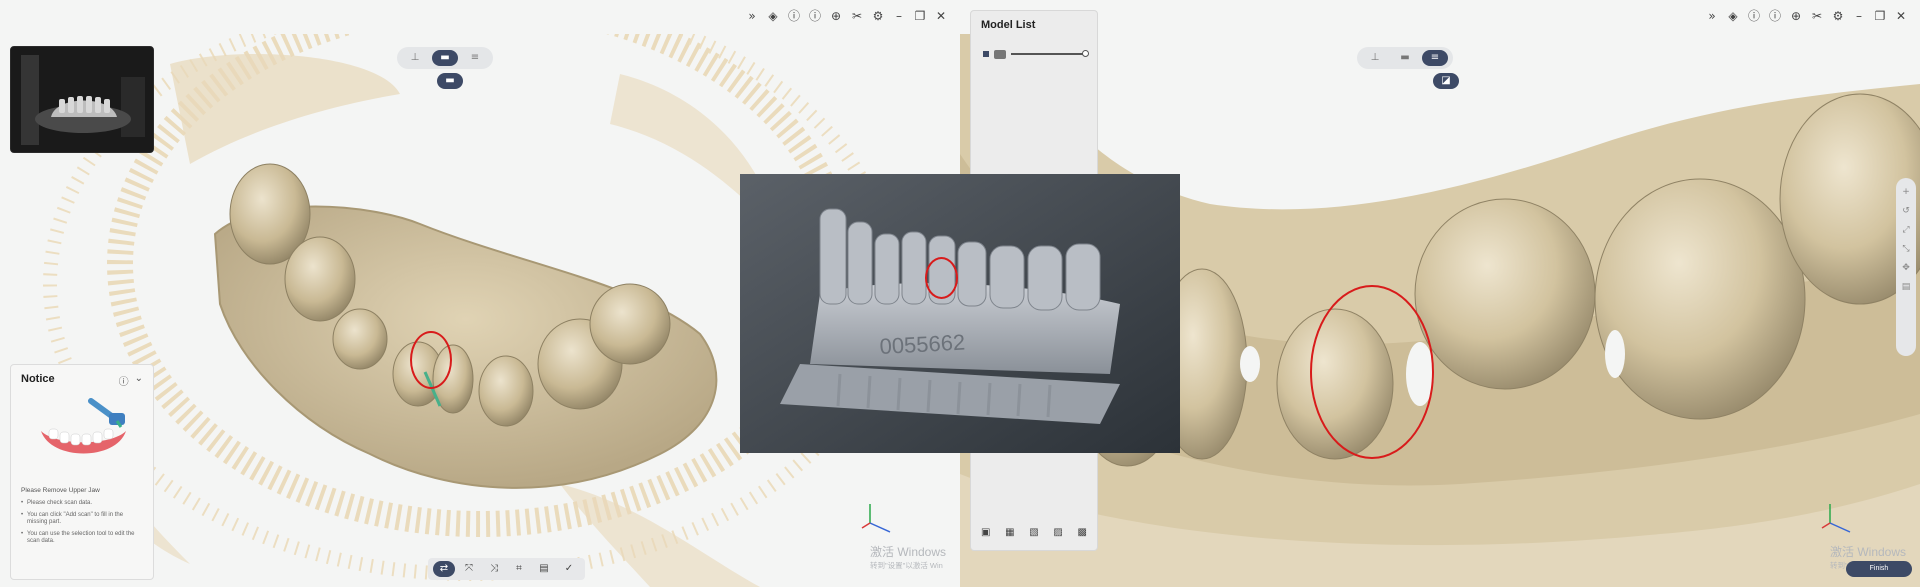 This screenshot has height=587, width=1920. What do you see at coordinates (985, 532) in the screenshot?
I see `export-icon: ▣` at bounding box center [985, 532].